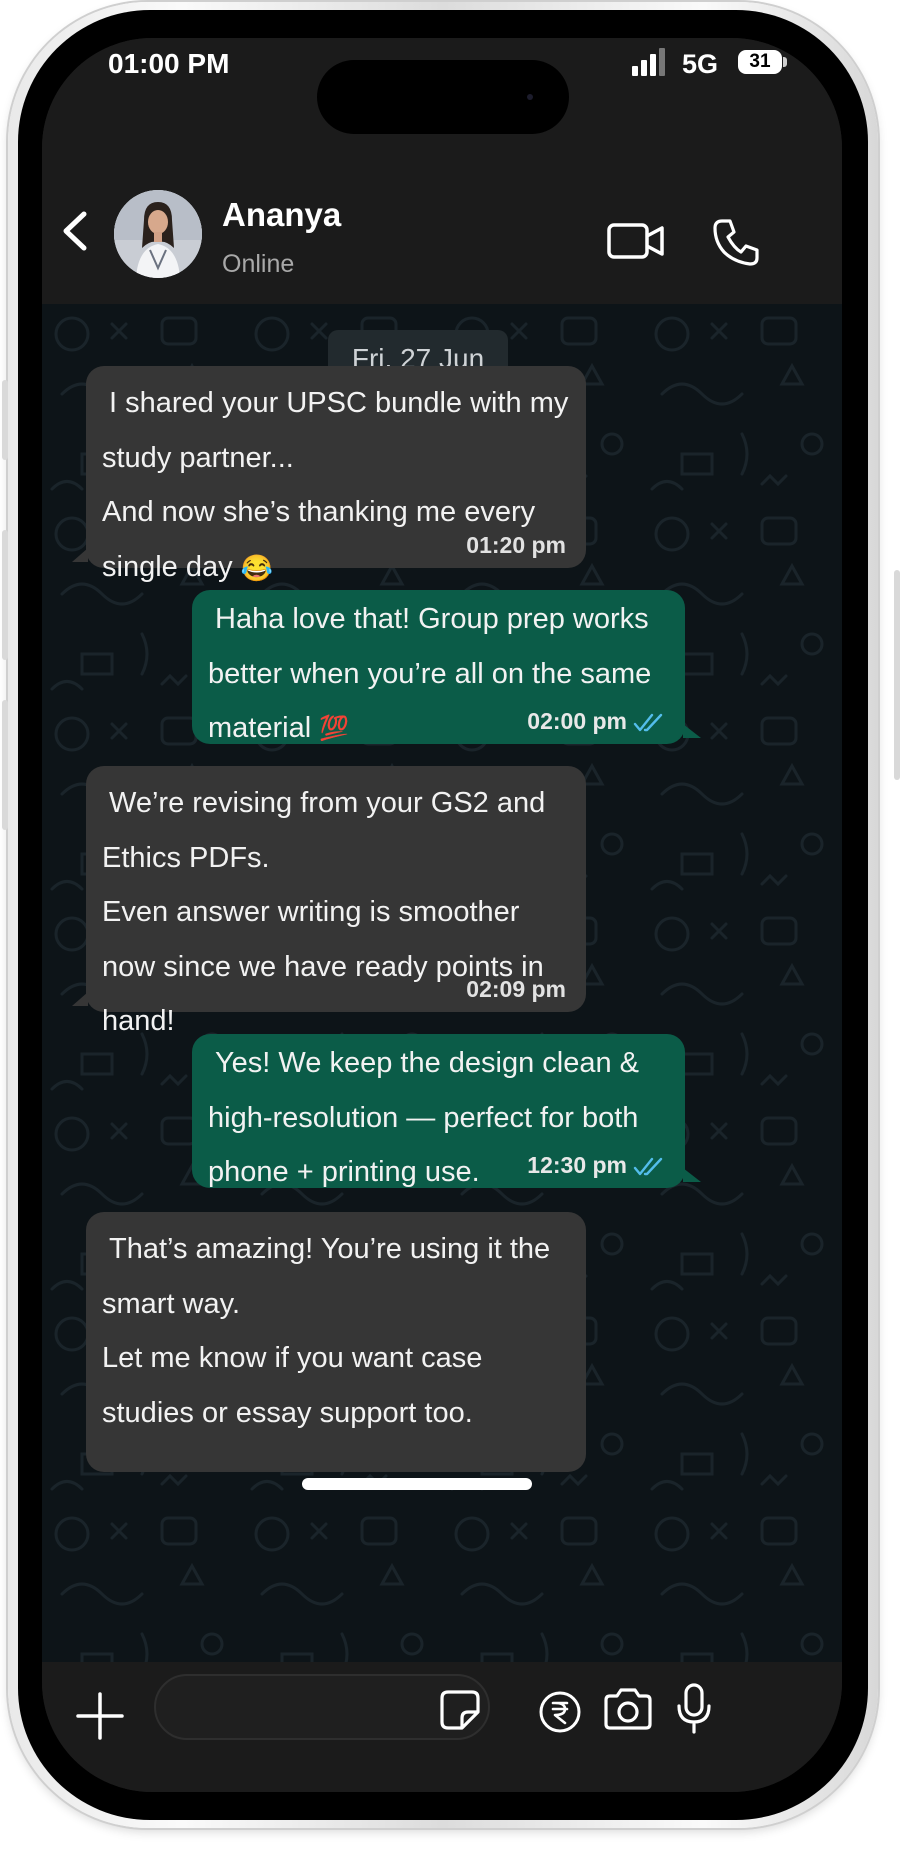 The height and width of the screenshot is (1850, 900). I want to click on plus-icon, so click(100, 1716).